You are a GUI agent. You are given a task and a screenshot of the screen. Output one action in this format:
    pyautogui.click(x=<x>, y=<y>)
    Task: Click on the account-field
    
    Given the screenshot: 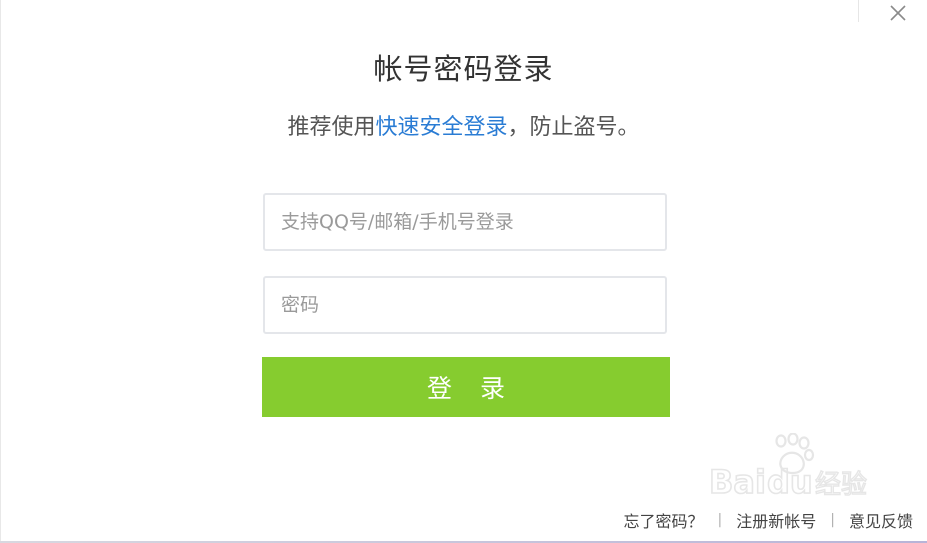 What is the action you would take?
    pyautogui.click(x=465, y=222)
    